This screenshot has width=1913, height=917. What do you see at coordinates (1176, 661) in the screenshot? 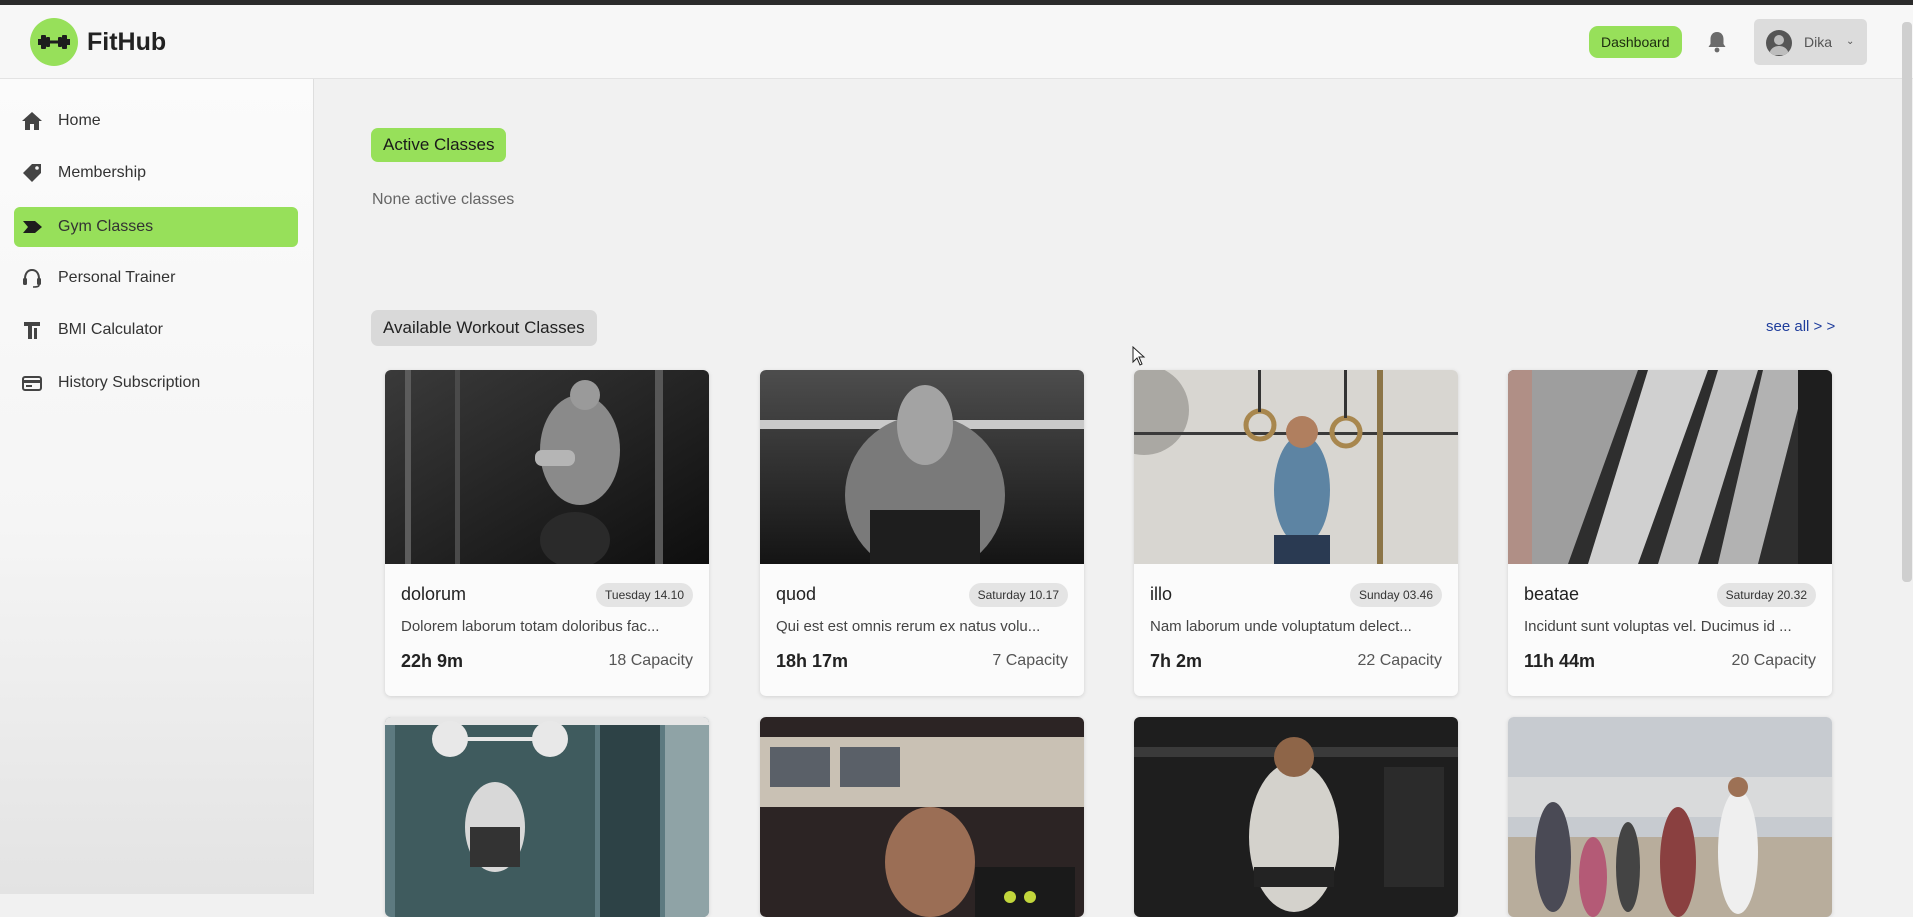
I see `time-left: 7h 2m` at bounding box center [1176, 661].